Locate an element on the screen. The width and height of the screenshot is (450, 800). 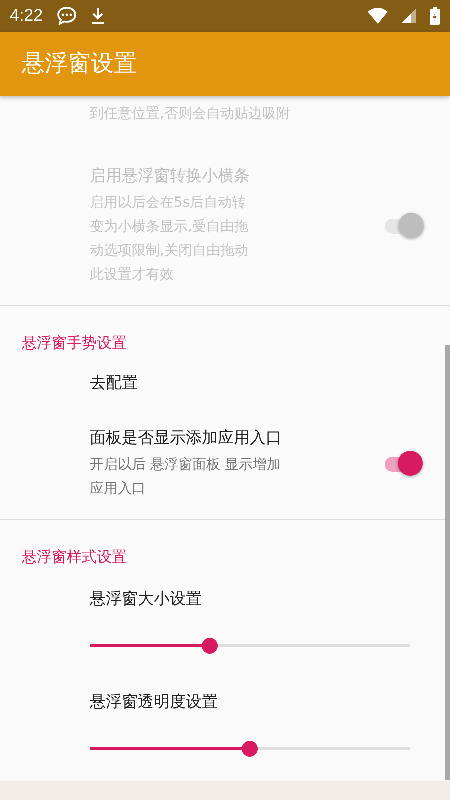
setting-title: 悬浮窗大小设置 is located at coordinates (146, 599).